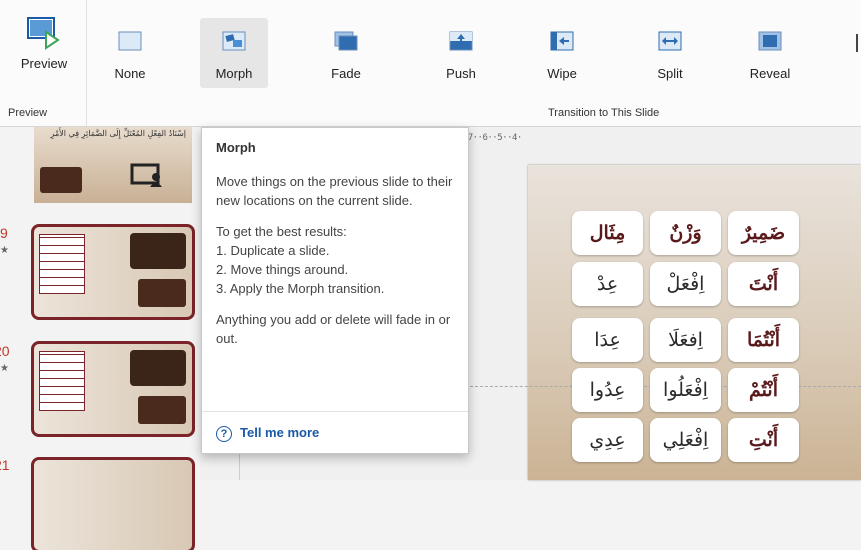 This screenshot has height=550, width=861. I want to click on table-cell: اِفْعَلِي, so click(685, 440).